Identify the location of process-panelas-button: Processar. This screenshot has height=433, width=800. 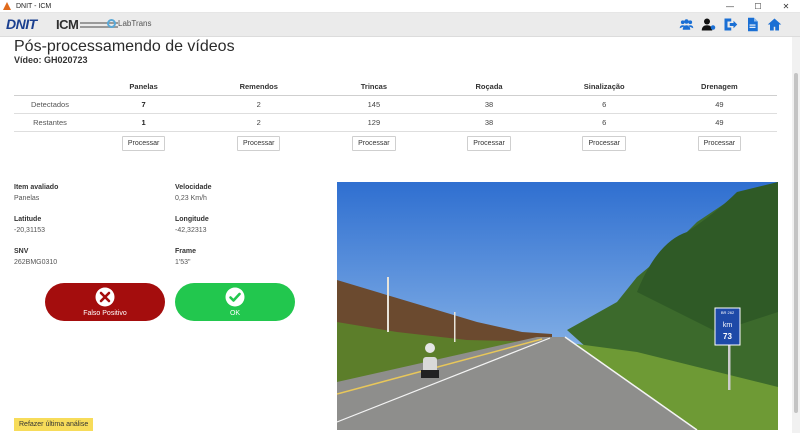
(143, 143).